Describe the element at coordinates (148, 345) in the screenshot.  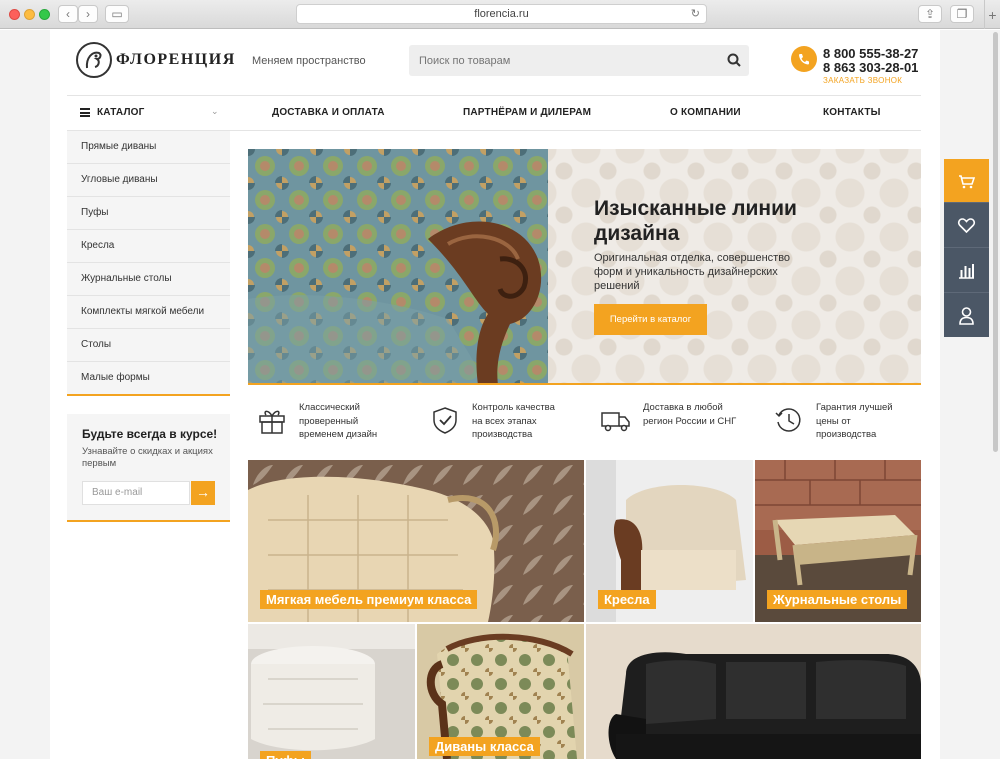
I see `sidebar-item: Столы` at that location.